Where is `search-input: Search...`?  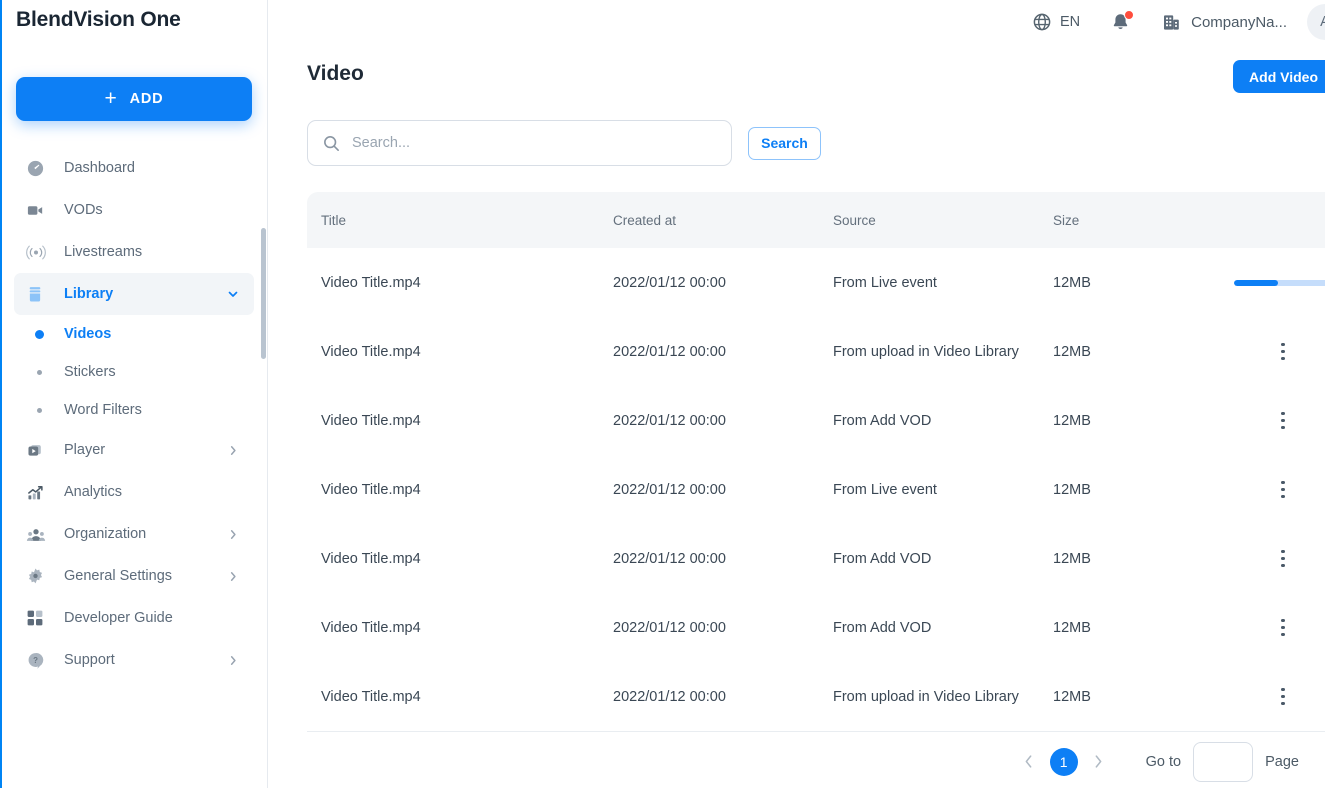
search-input: Search... is located at coordinates (519, 143).